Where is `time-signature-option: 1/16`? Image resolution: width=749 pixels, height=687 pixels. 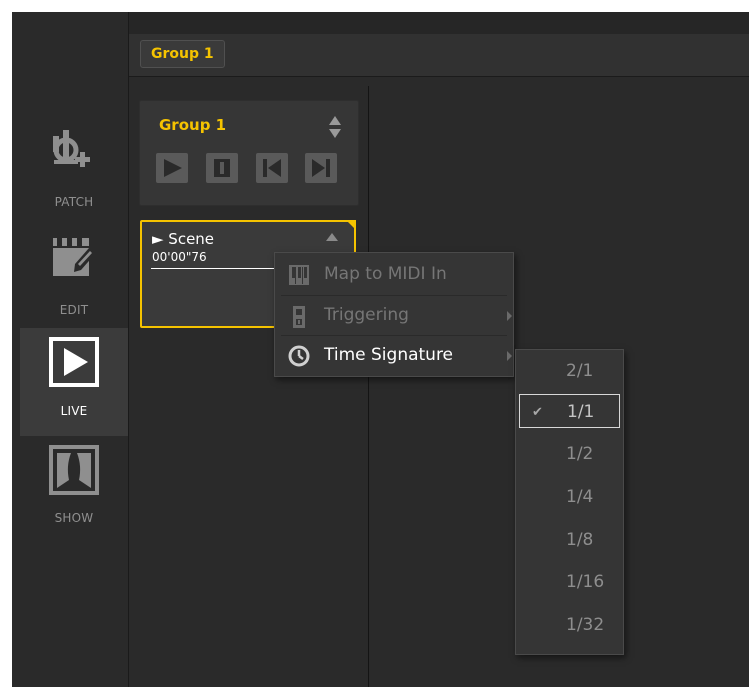
time-signature-option: 1/16 is located at coordinates (569, 582).